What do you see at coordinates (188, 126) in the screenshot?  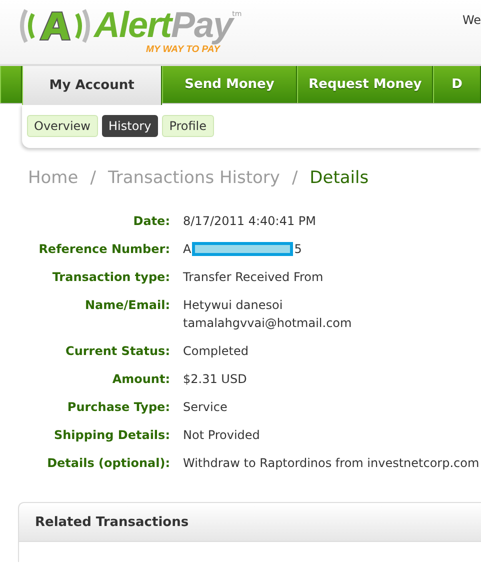 I see `sub-tab: Profile` at bounding box center [188, 126].